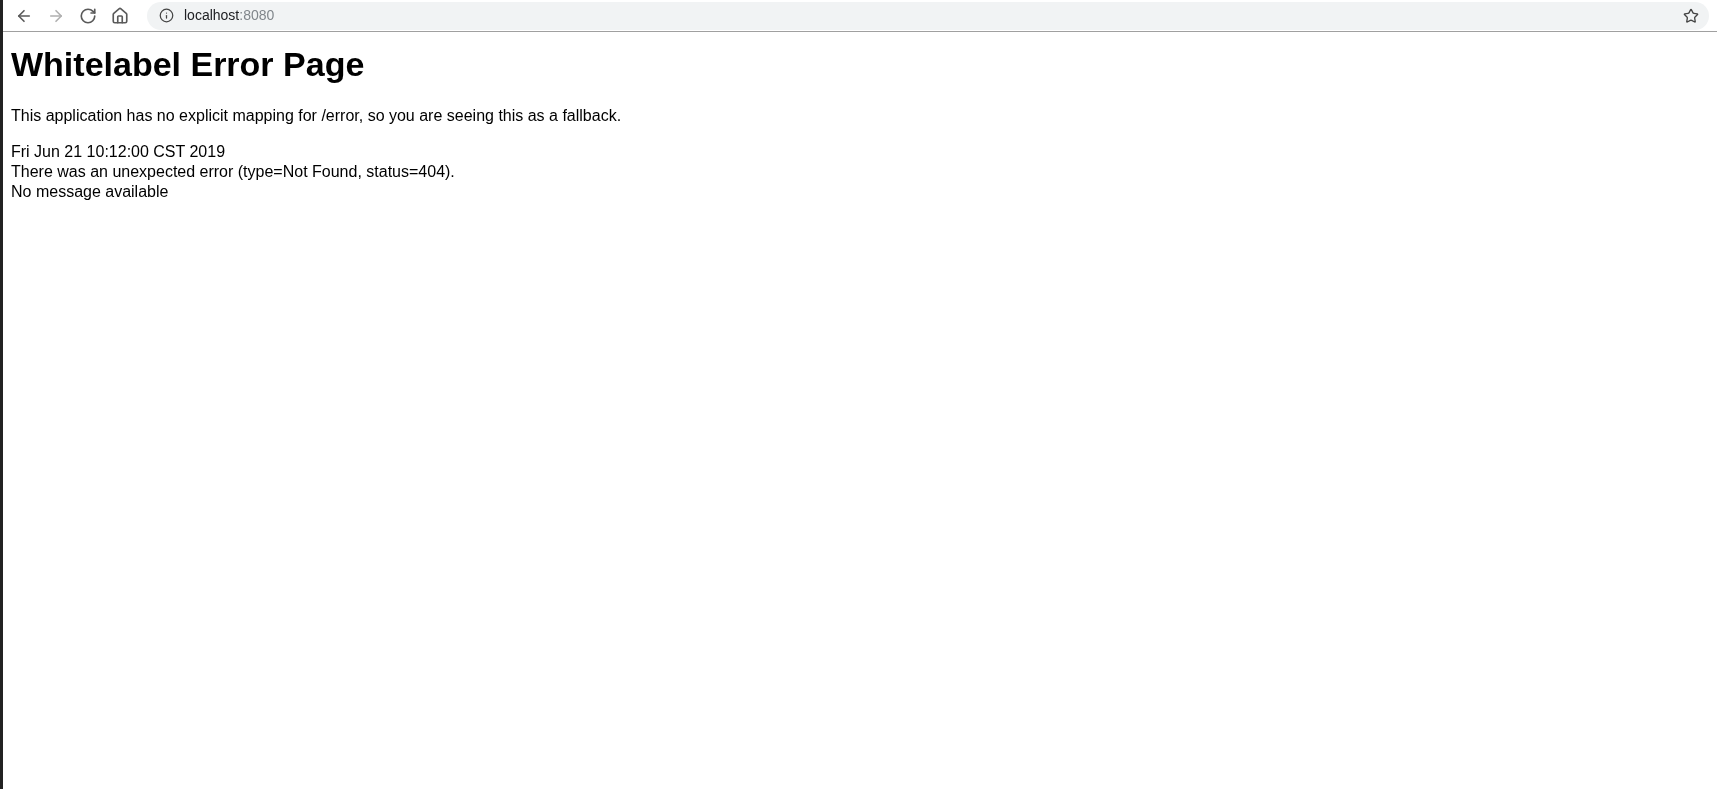 This screenshot has height=789, width=1717. What do you see at coordinates (1691, 15) in the screenshot?
I see `bookmark-star-icon` at bounding box center [1691, 15].